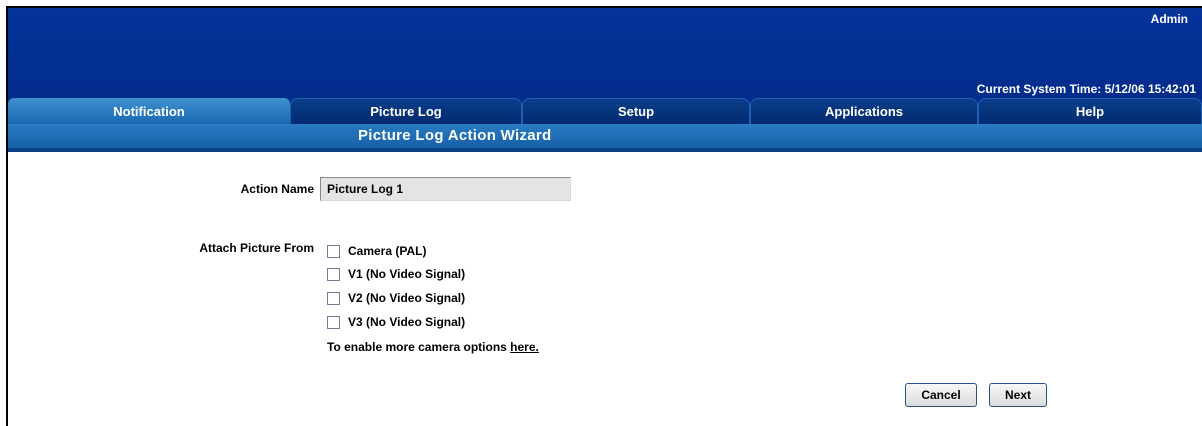  I want to click on tab-label: Applications, so click(863, 111).